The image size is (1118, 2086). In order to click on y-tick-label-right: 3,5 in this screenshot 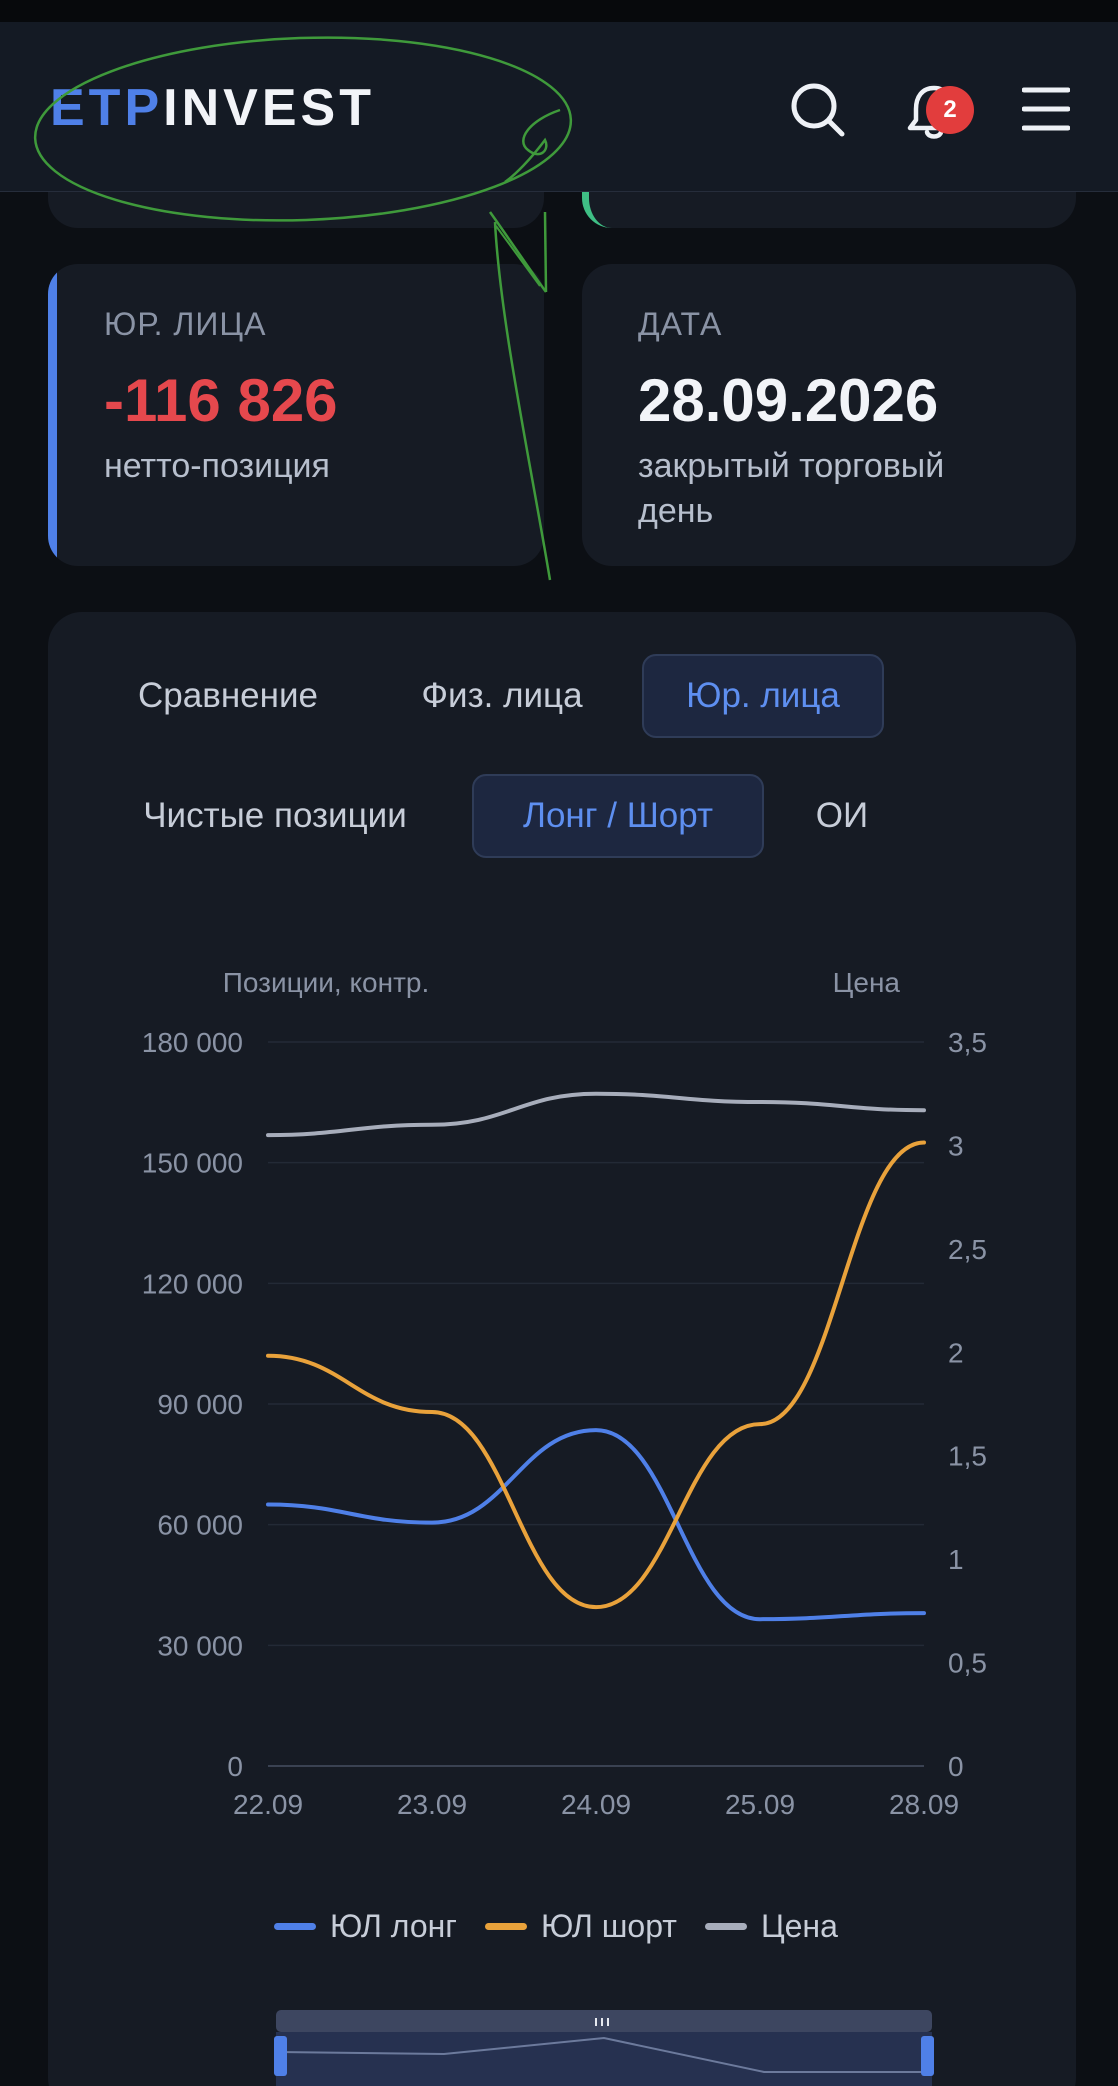, I will do `click(967, 1042)`.